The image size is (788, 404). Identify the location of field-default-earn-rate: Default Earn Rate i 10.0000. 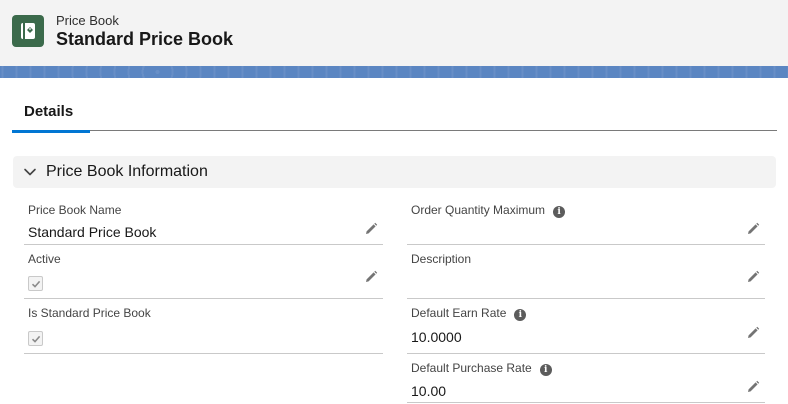
(586, 327).